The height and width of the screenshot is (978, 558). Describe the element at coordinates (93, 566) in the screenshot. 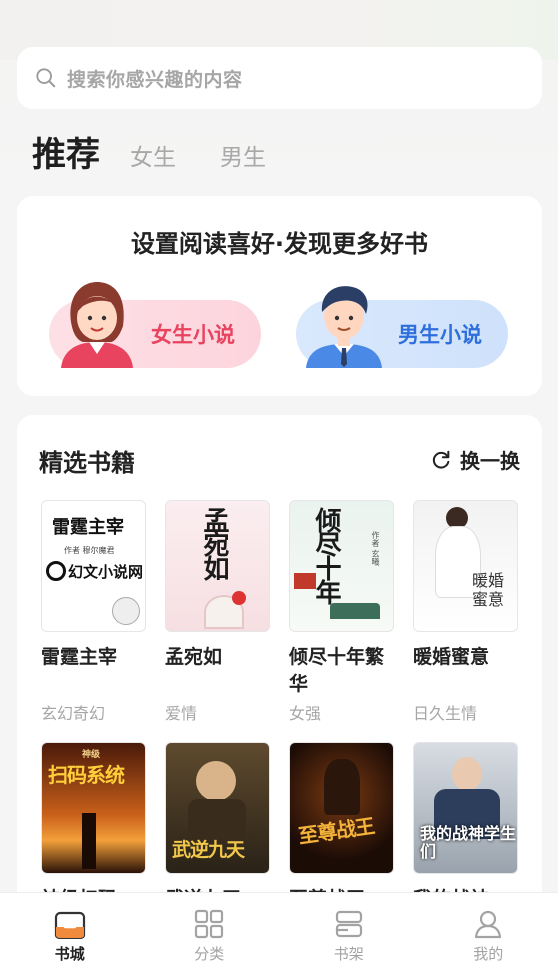

I see `book-cover: 雷霆主宰 作者 穆尔魔君 幻文小说网` at that location.